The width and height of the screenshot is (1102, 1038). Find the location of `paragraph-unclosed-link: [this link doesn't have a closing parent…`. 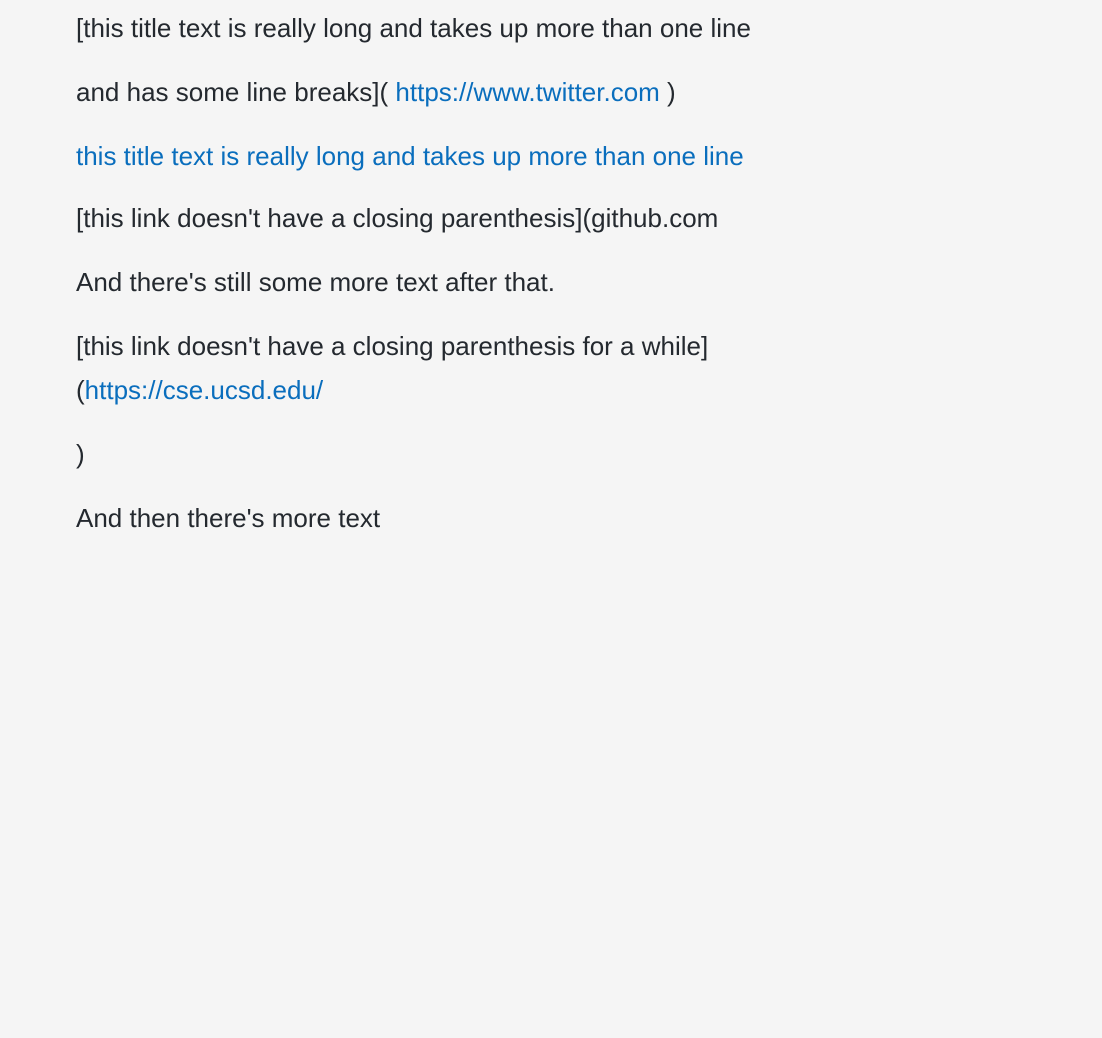

paragraph-unclosed-link: [this link doesn't have a closing parent… is located at coordinates (397, 218).